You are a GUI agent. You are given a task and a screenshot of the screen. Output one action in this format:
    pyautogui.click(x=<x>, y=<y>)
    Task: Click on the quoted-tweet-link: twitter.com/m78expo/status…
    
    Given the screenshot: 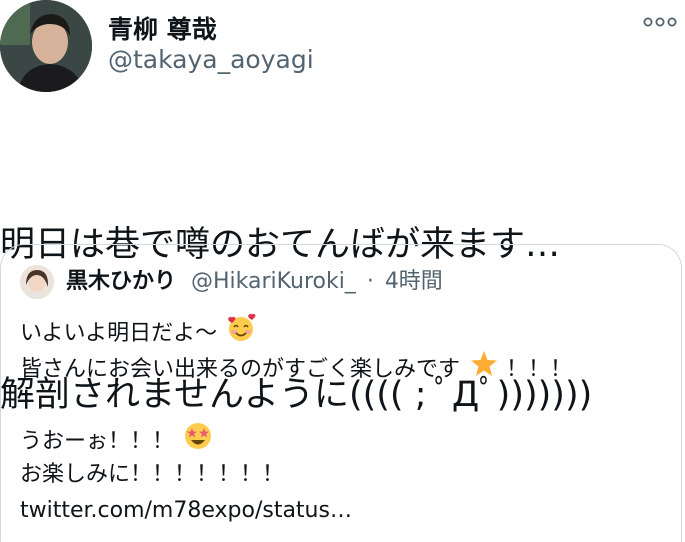 What is the action you would take?
    pyautogui.click(x=296, y=511)
    